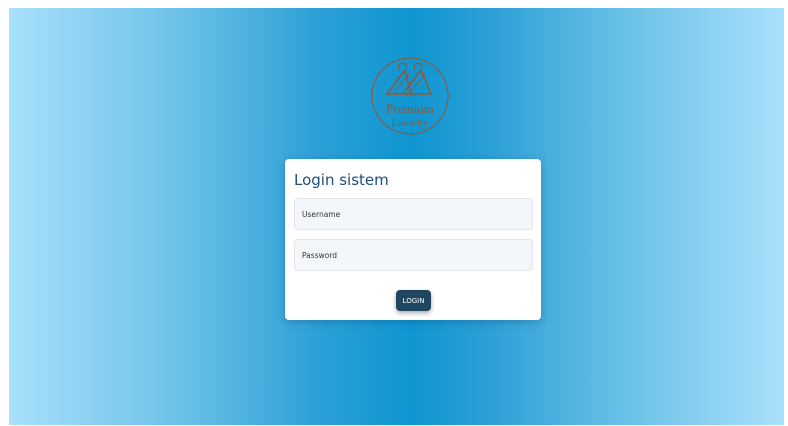 This screenshot has height=426, width=788. Describe the element at coordinates (410, 96) in the screenshot. I see `hanger-logo-icon: Premium Laundry` at that location.